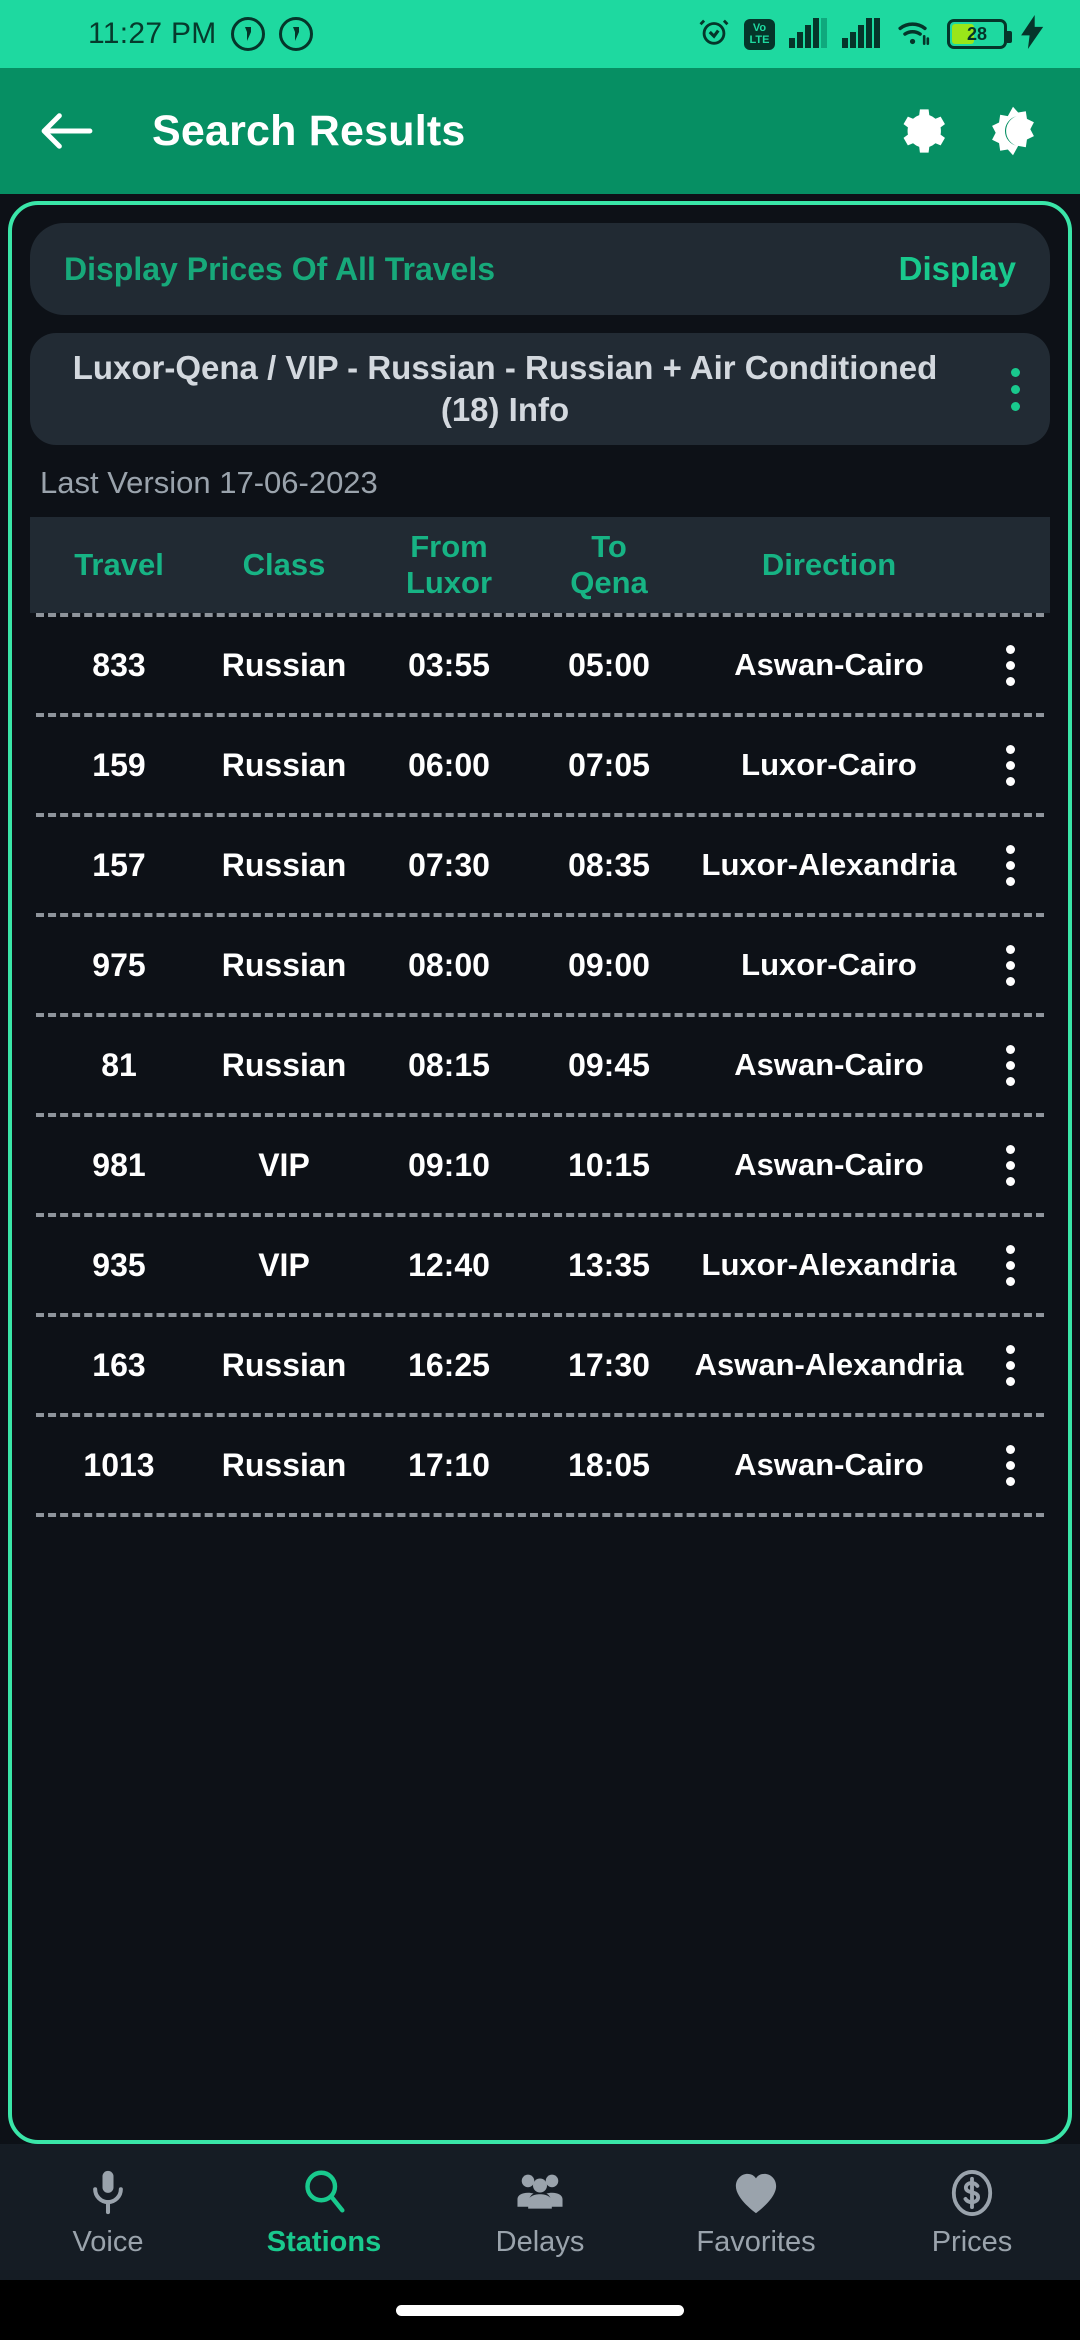 The width and height of the screenshot is (1080, 2340). I want to click on cell-travel: 833, so click(119, 665).